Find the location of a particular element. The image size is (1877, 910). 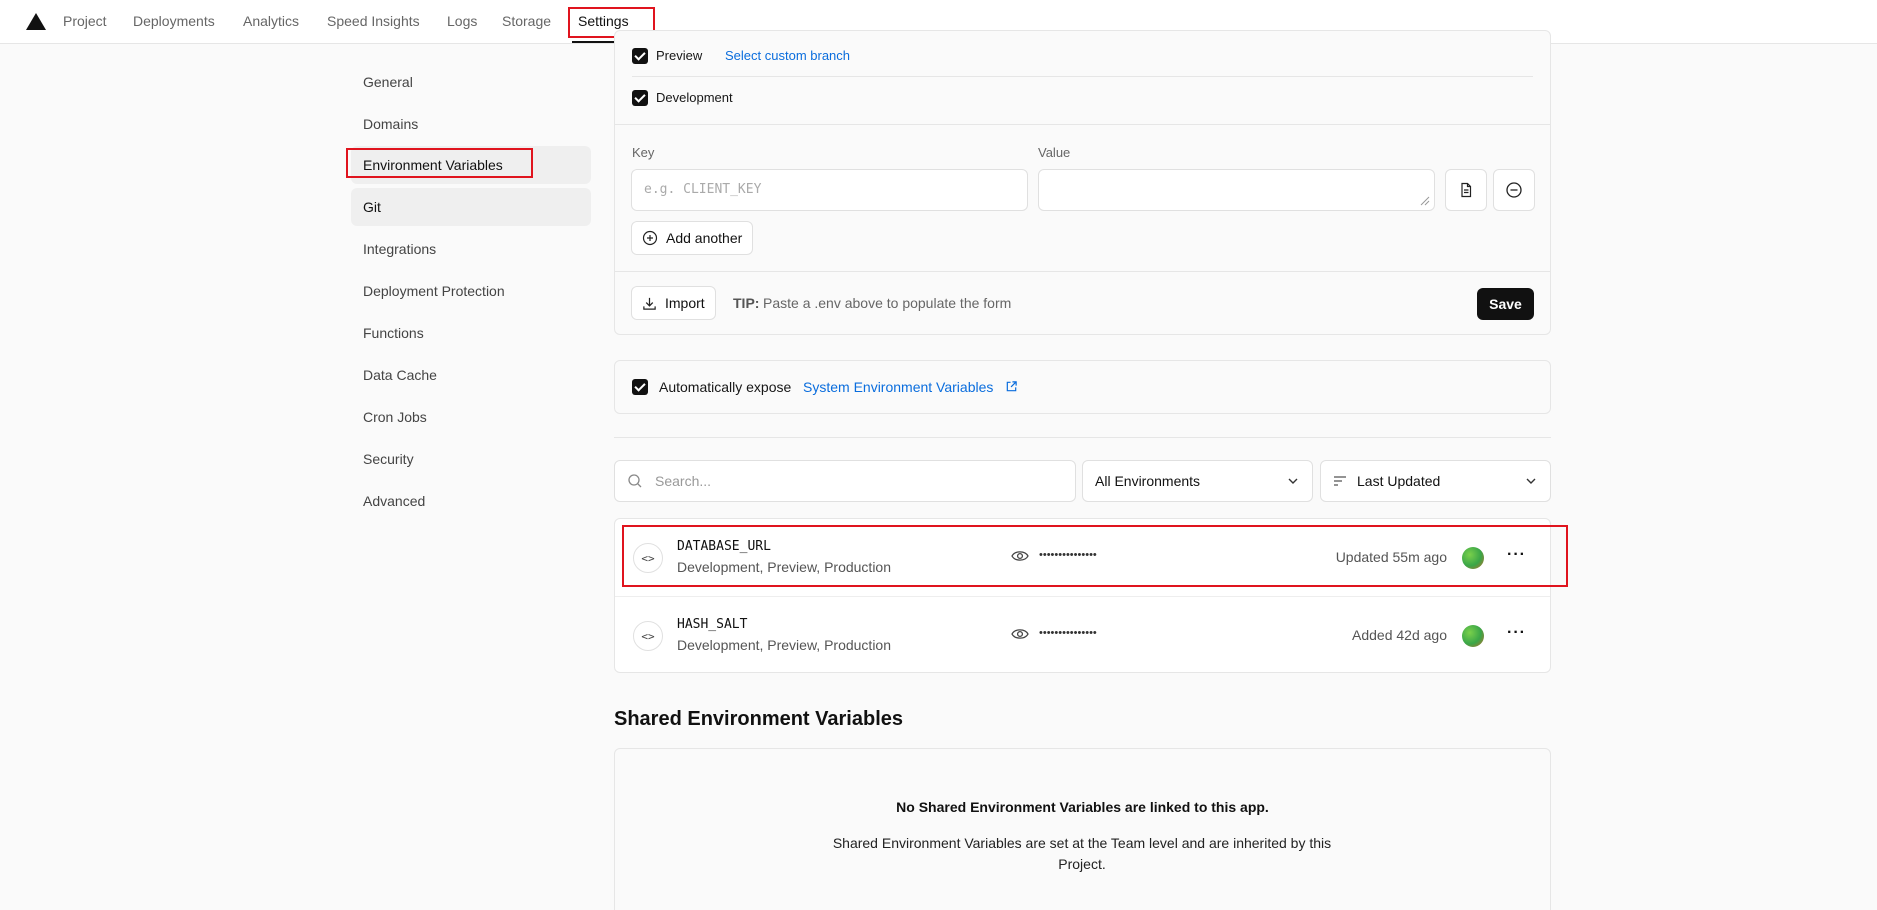

tab-deployments: Deployments is located at coordinates (174, 21).